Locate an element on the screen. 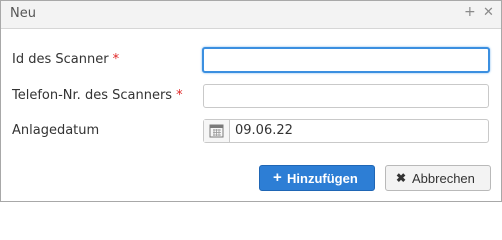  calendar-button is located at coordinates (217, 131).